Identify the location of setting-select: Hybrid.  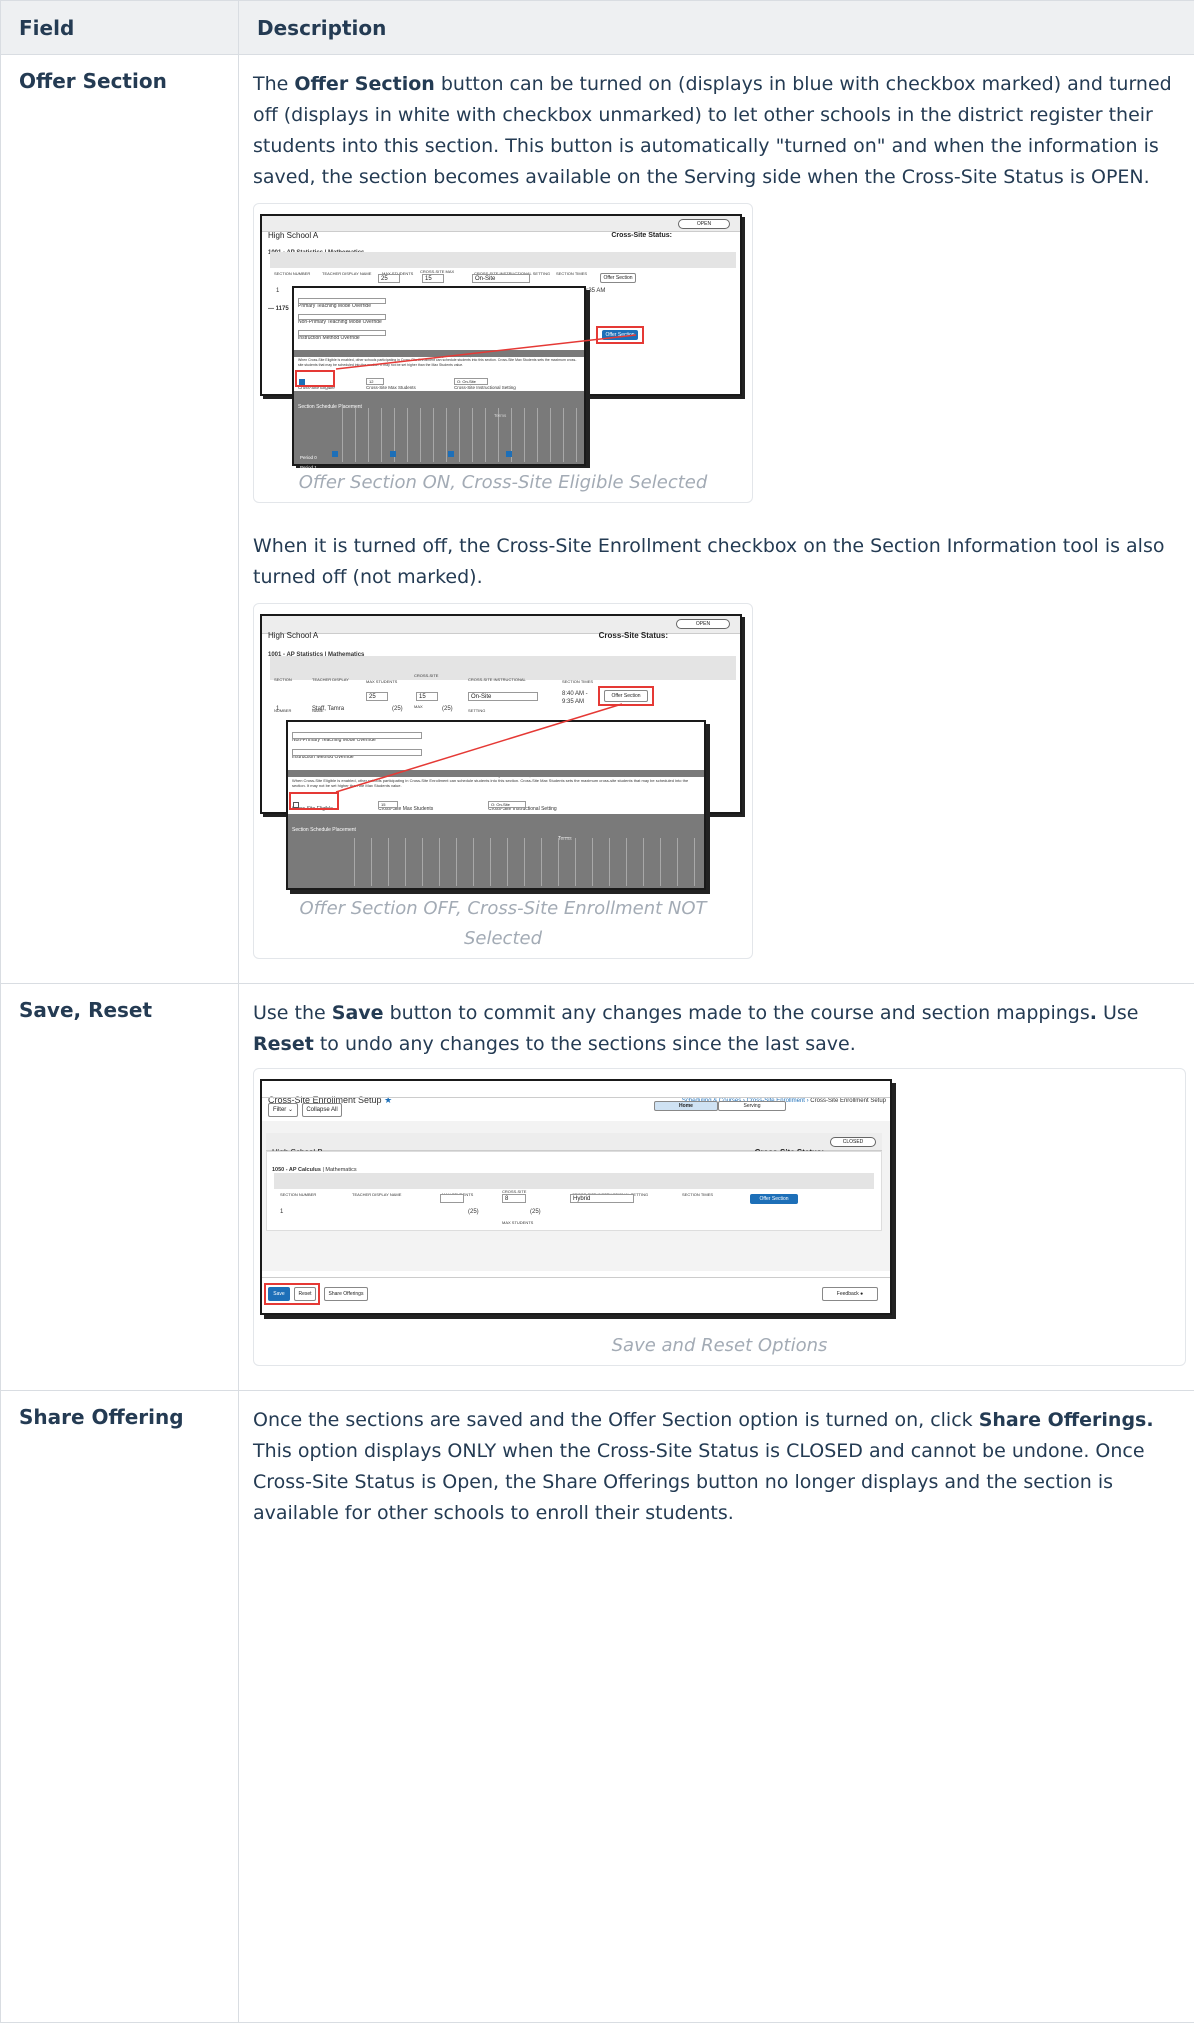
(602, 1198).